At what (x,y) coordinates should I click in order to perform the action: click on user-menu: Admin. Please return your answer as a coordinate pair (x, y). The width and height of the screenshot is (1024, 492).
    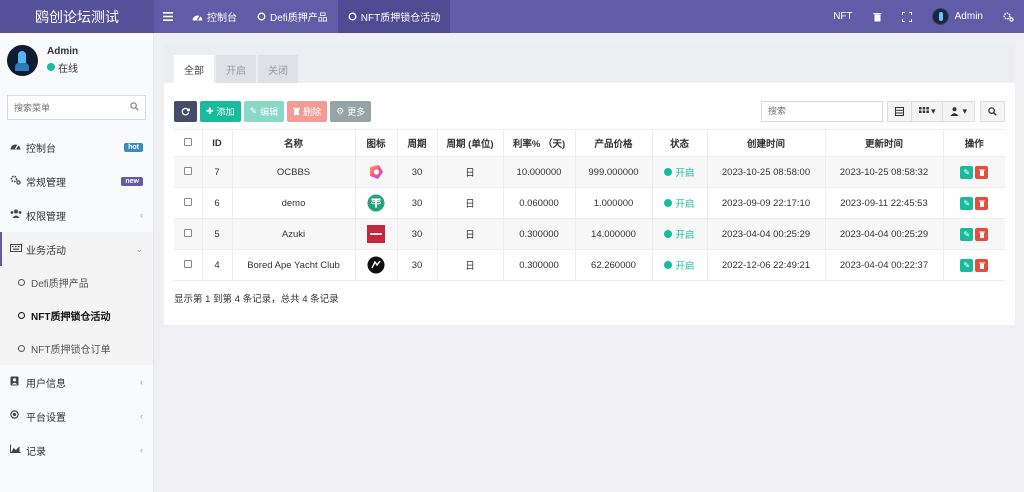
    Looking at the image, I should click on (957, 16).